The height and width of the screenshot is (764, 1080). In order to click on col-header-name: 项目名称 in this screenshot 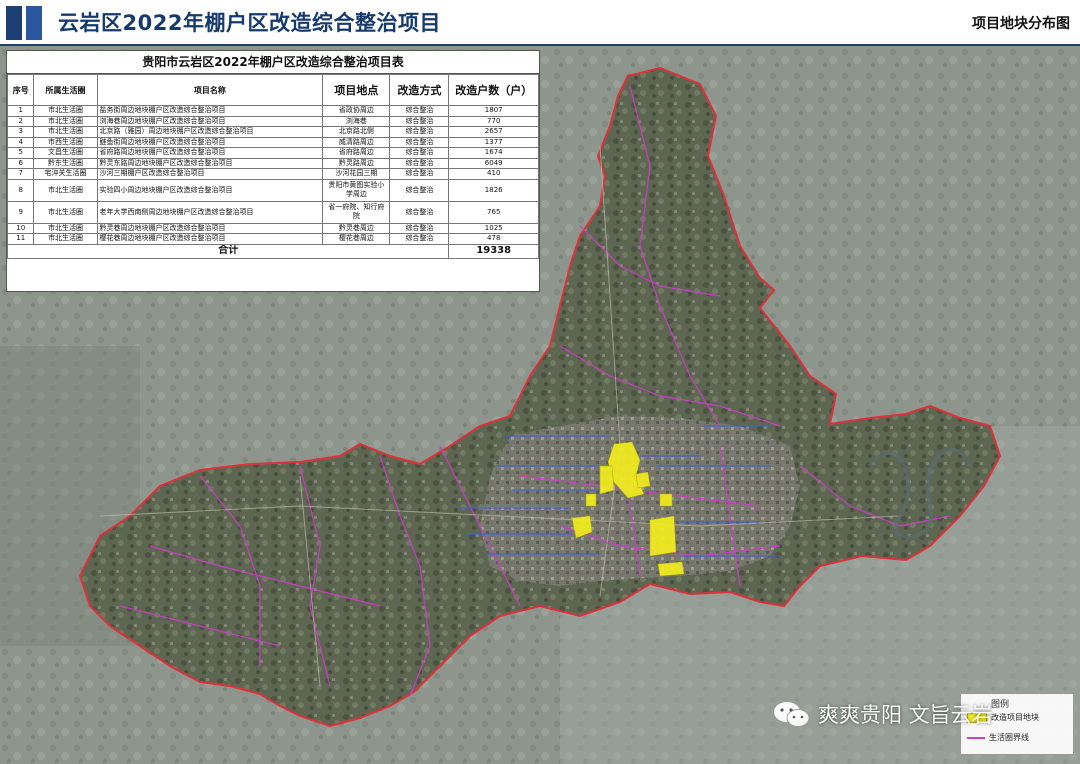, I will do `click(210, 90)`.